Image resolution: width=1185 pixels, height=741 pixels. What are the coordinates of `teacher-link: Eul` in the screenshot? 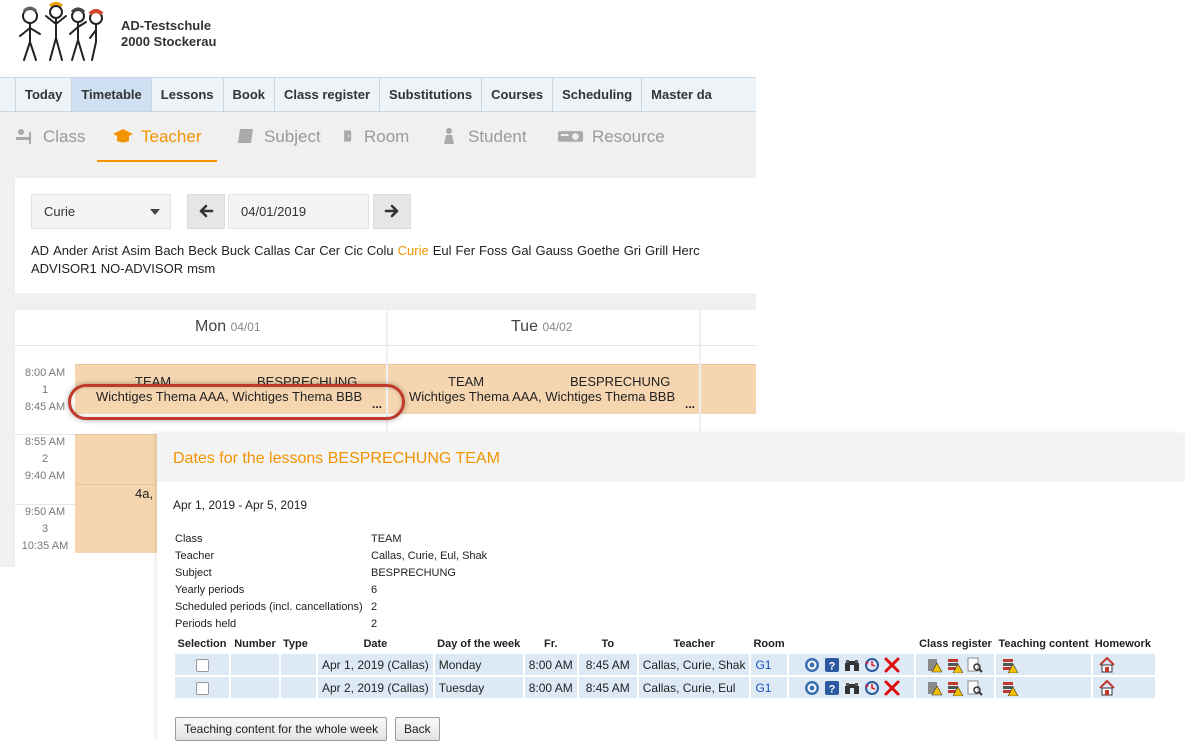 It's located at (442, 250).